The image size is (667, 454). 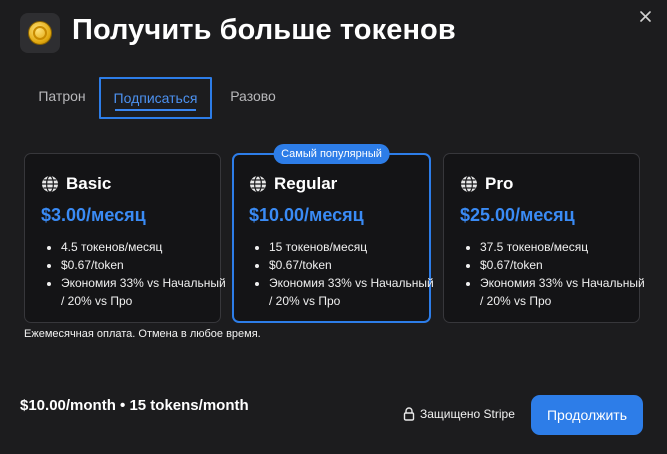 I want to click on close-button, so click(x=645, y=16).